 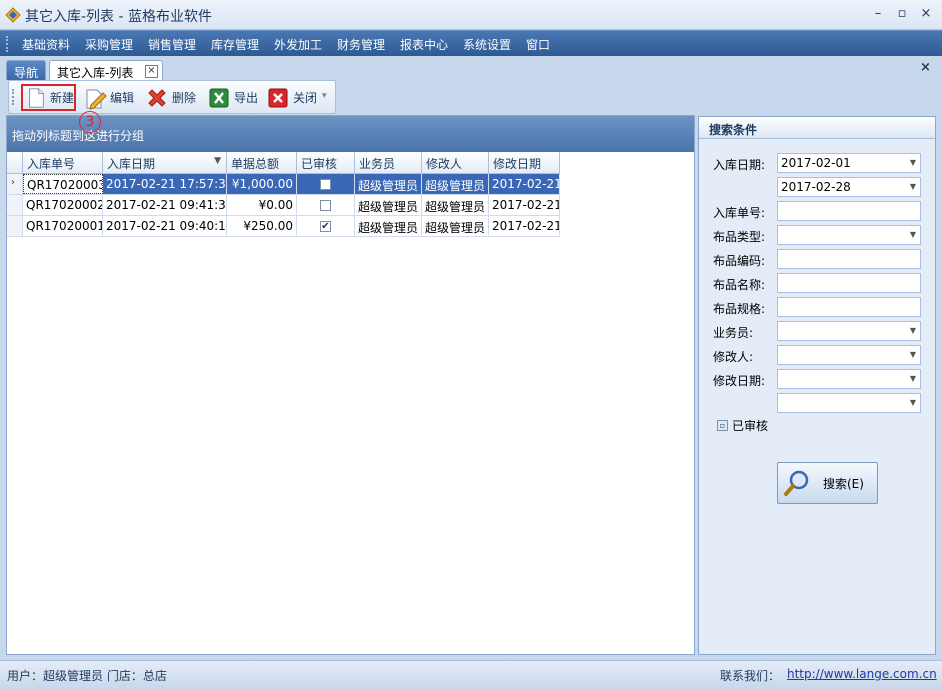 What do you see at coordinates (63, 205) in the screenshot?
I see `cell-no: QR17020002` at bounding box center [63, 205].